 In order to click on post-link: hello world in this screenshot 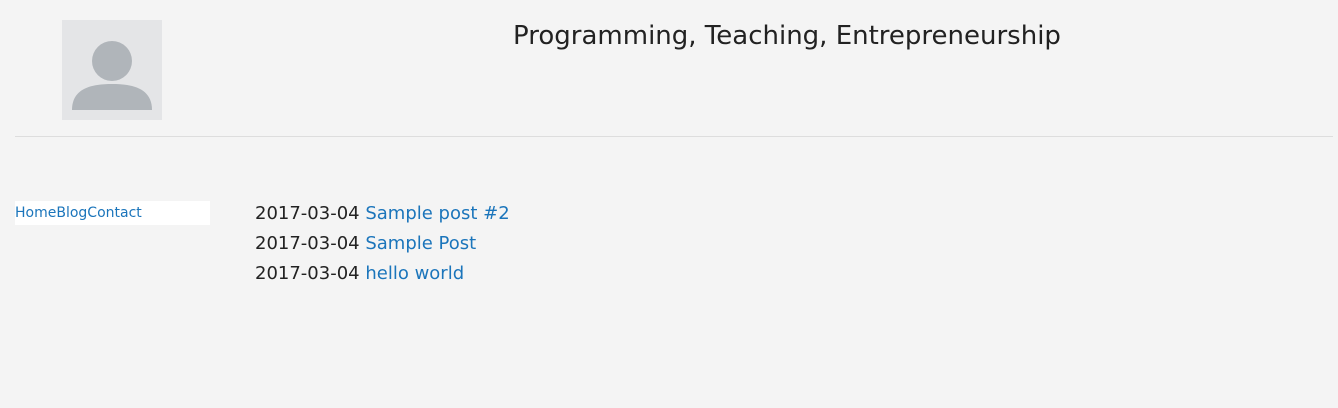, I will do `click(414, 273)`.